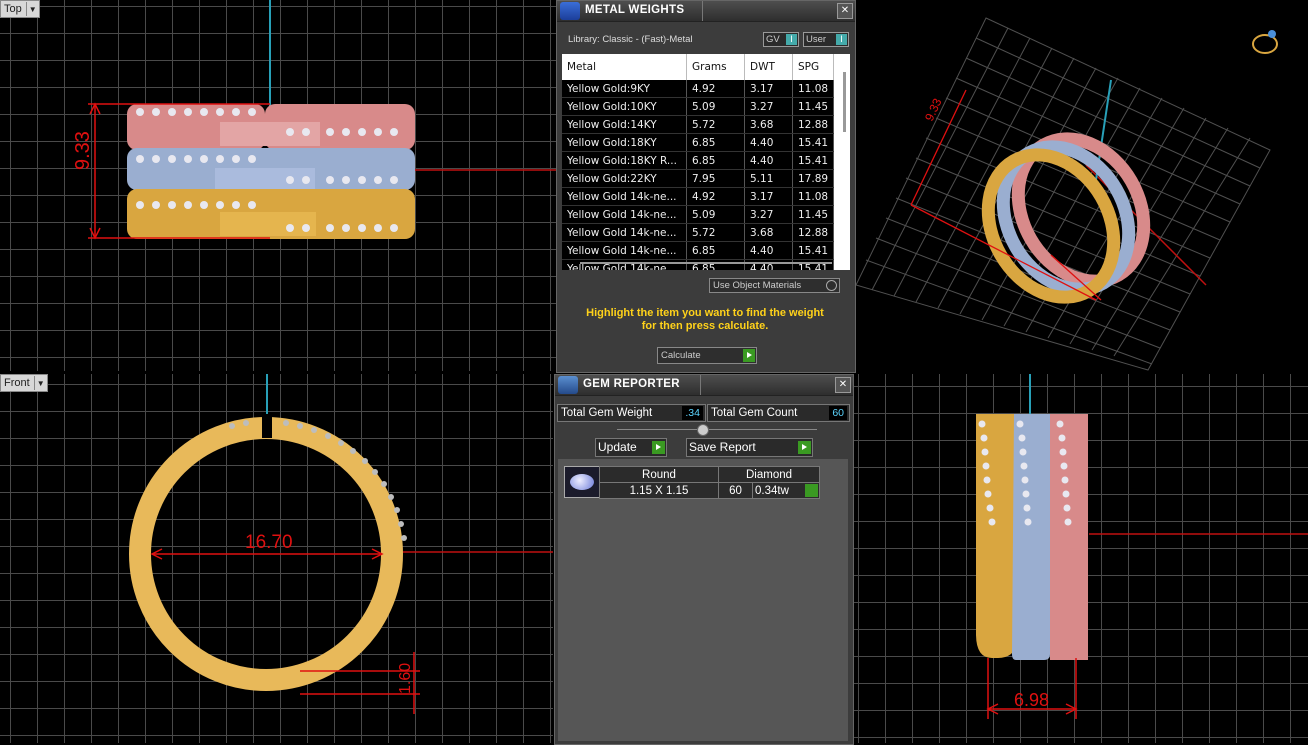 This screenshot has height=745, width=1308. I want to click on table-row: Yellow Gold:10KY 5.09 3.27 11.45, so click(698, 106).